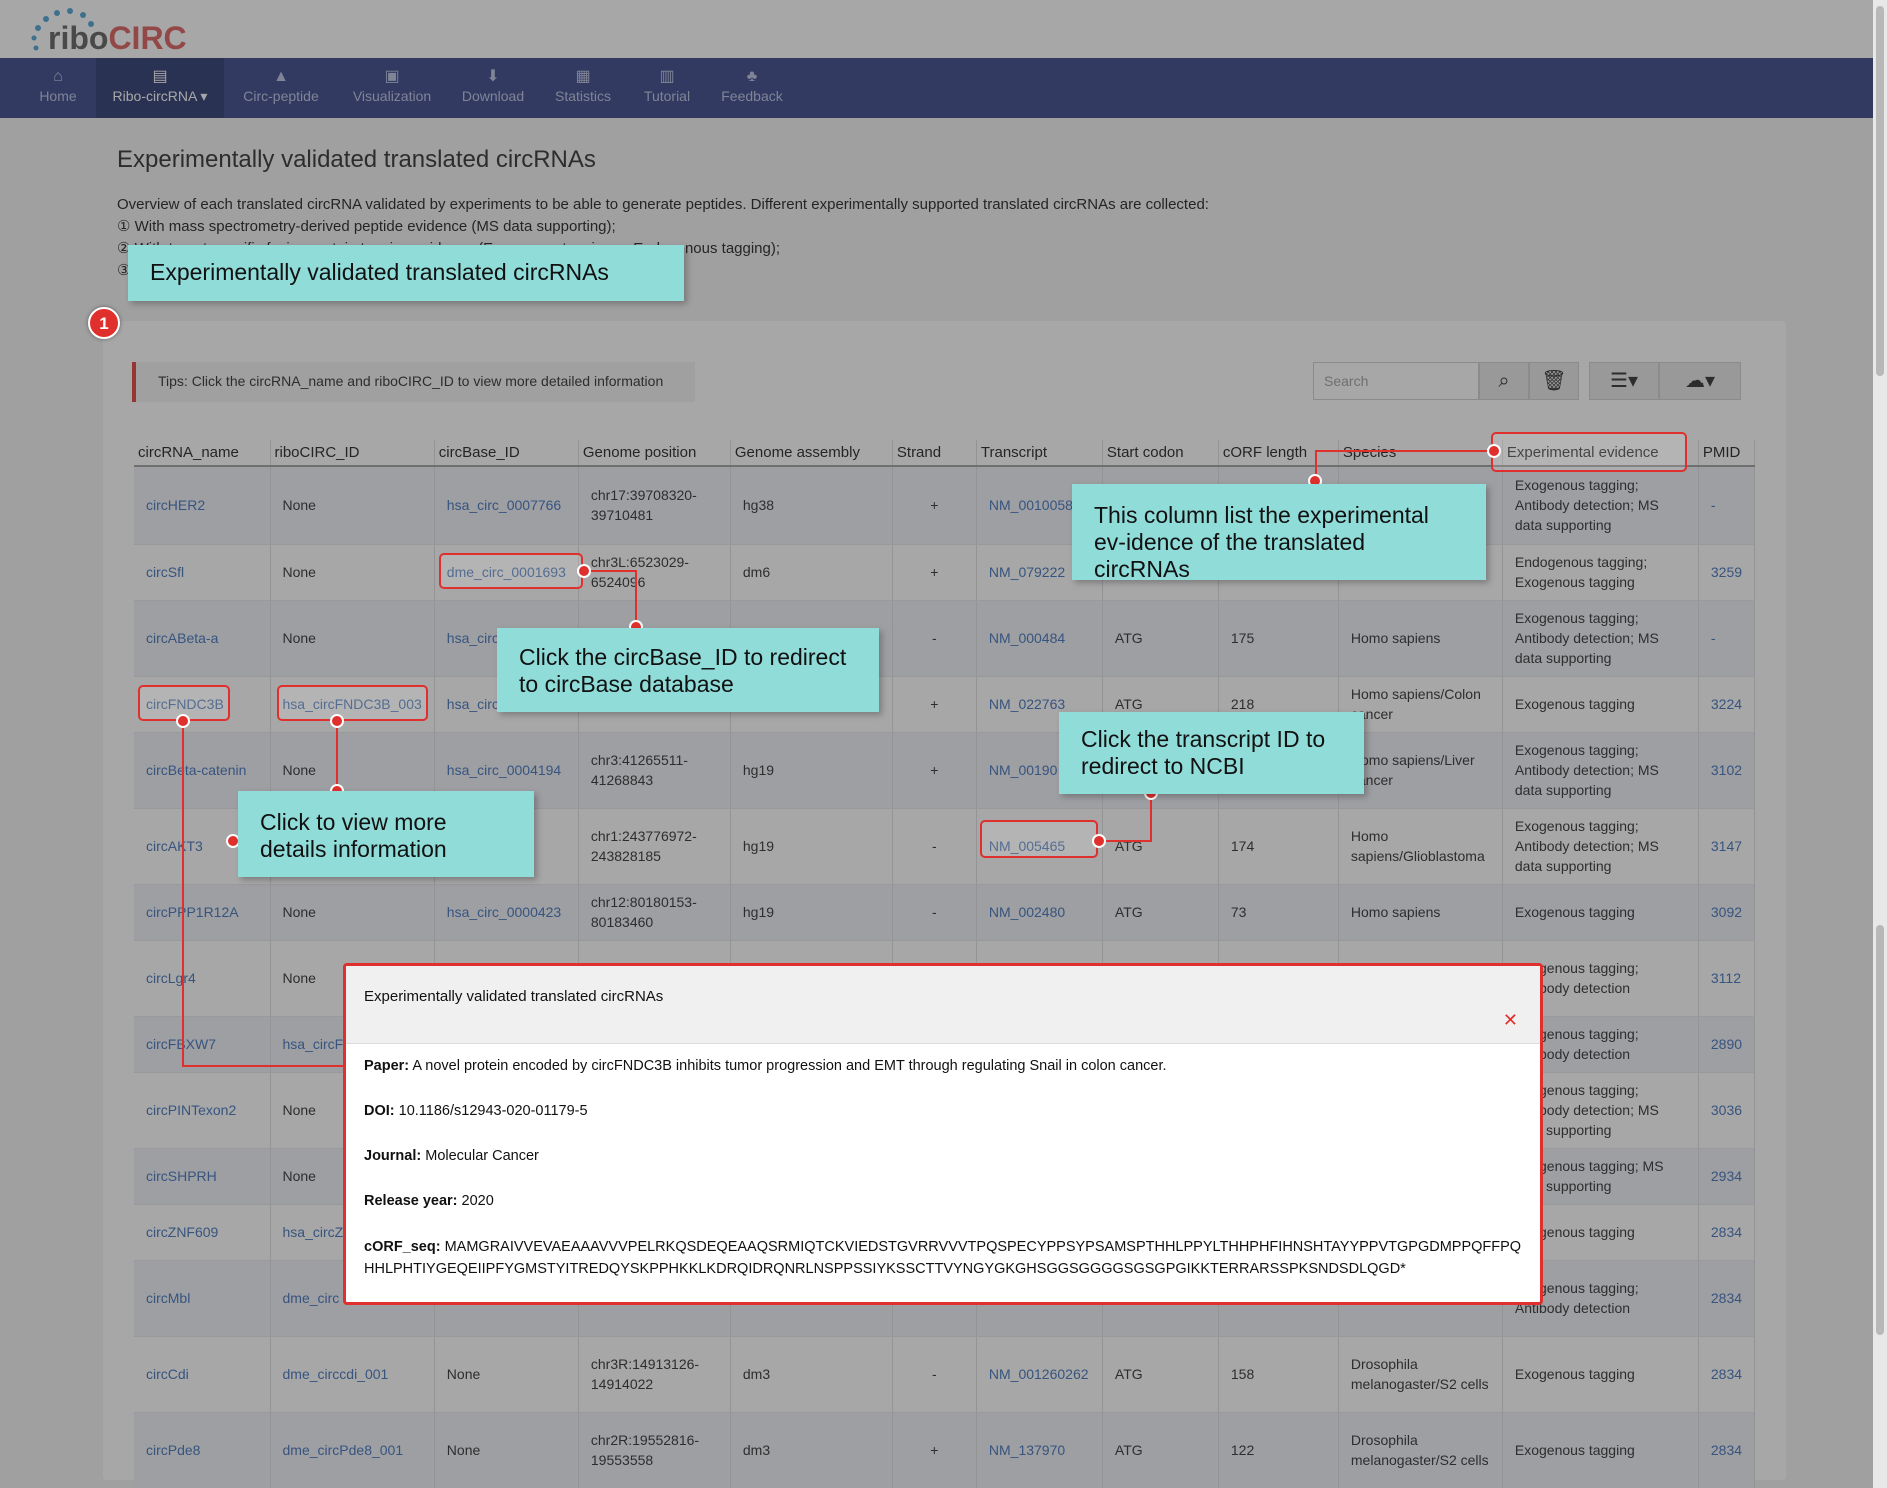 This screenshot has width=1887, height=1488. What do you see at coordinates (1589, 452) in the screenshot?
I see `highlight-evidence-header` at bounding box center [1589, 452].